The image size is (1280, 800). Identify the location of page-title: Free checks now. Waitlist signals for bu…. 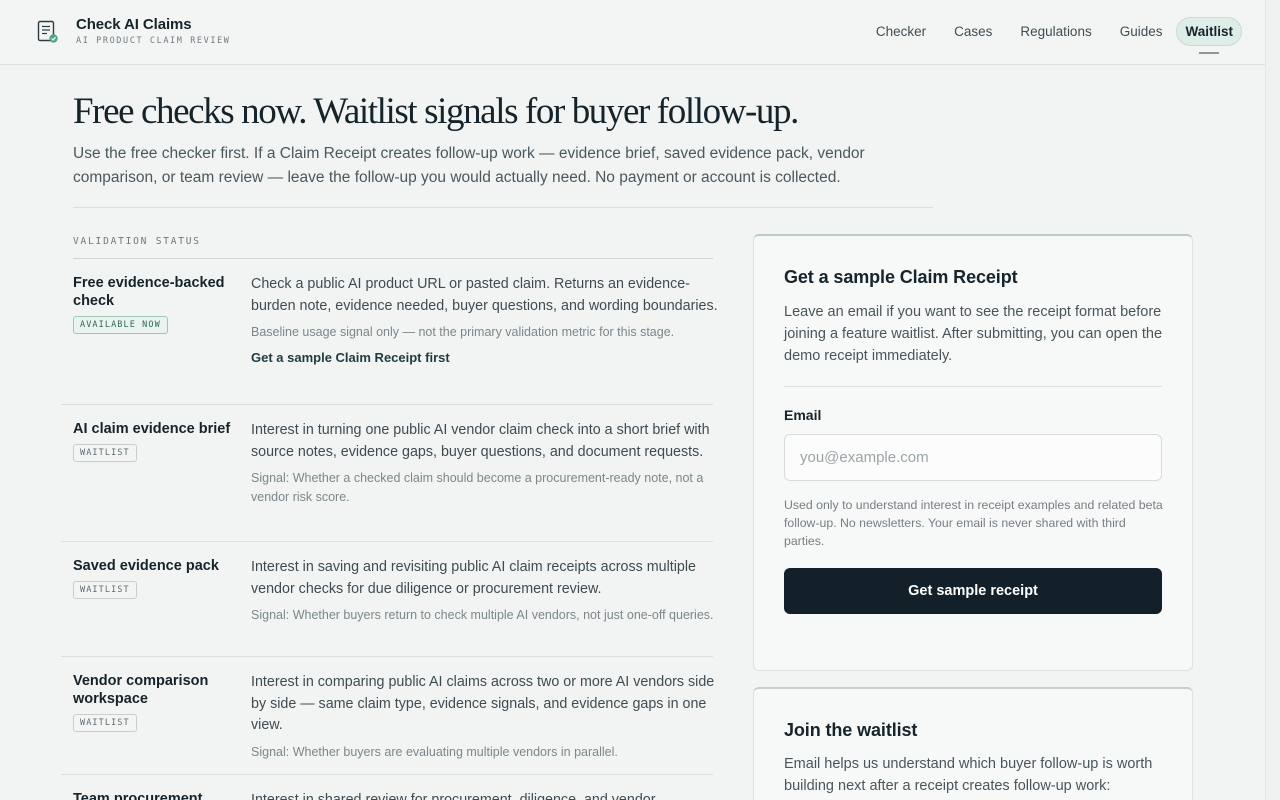
(436, 111).